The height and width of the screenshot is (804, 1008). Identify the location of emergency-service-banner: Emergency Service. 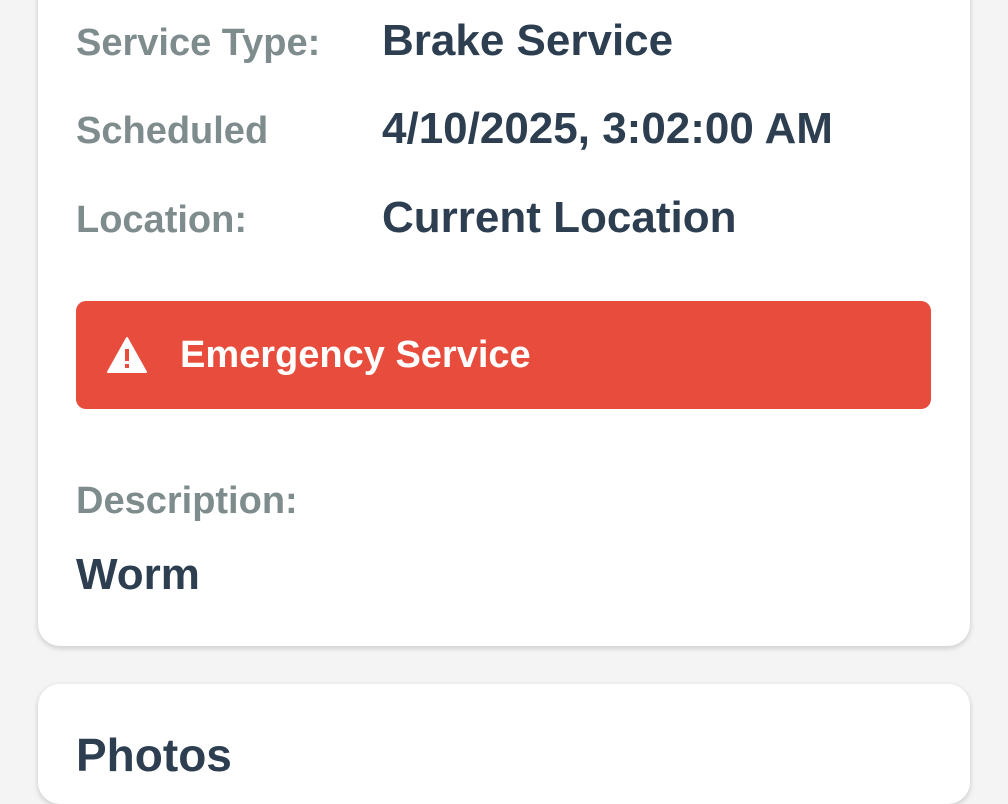
(503, 355).